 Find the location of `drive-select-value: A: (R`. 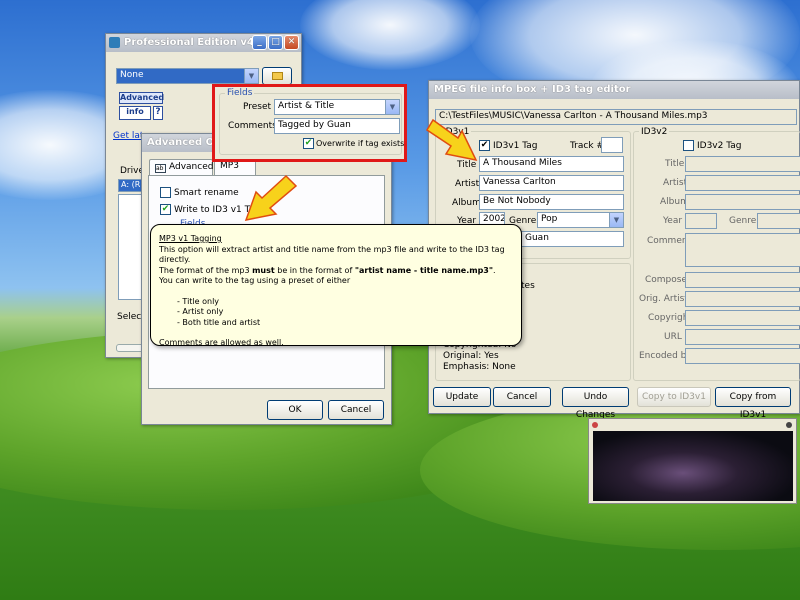

drive-select-value: A: (R is located at coordinates (131, 184).